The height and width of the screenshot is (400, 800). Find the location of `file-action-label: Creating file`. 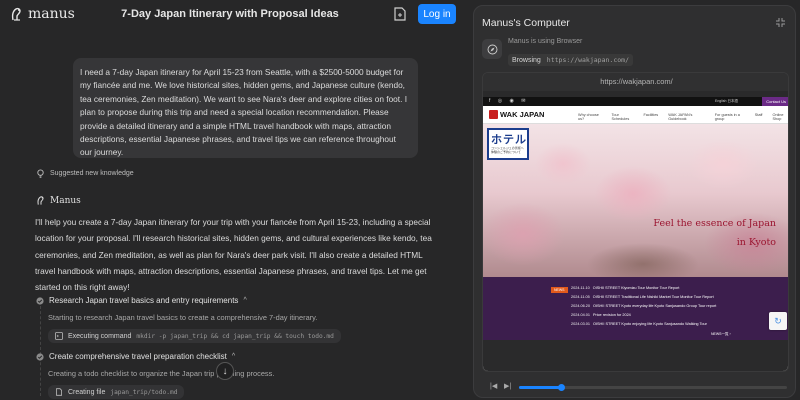

file-action-label: Creating file is located at coordinates (87, 392).